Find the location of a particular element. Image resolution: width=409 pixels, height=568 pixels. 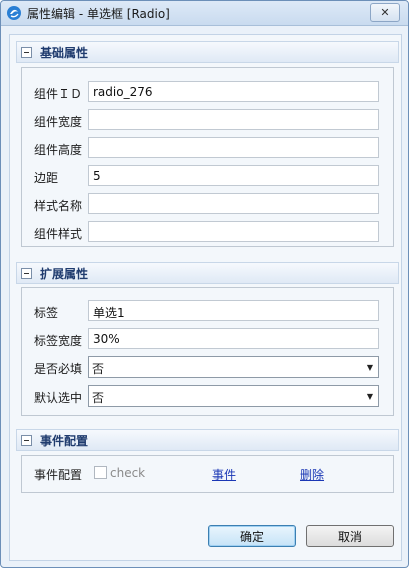

section-header-events: 事件配置 is located at coordinates (207, 440).